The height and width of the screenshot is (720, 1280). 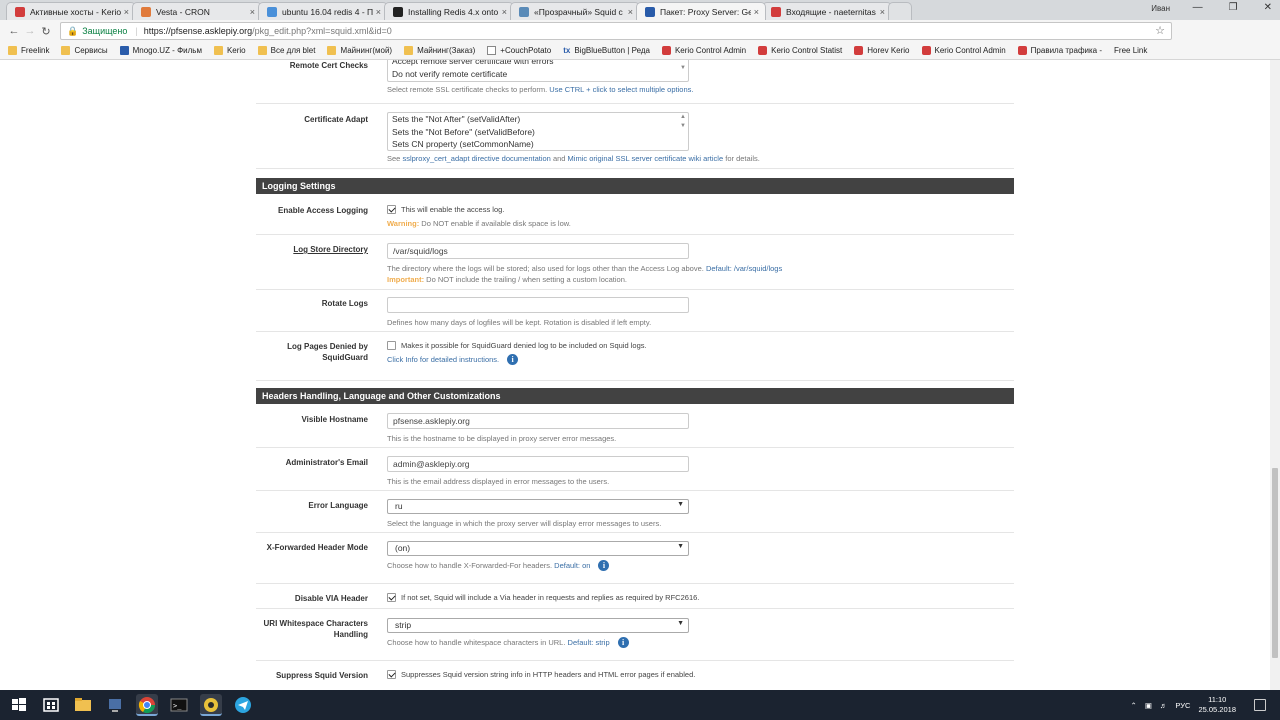 What do you see at coordinates (20, 11) in the screenshot?
I see `tab-favicon-icon` at bounding box center [20, 11].